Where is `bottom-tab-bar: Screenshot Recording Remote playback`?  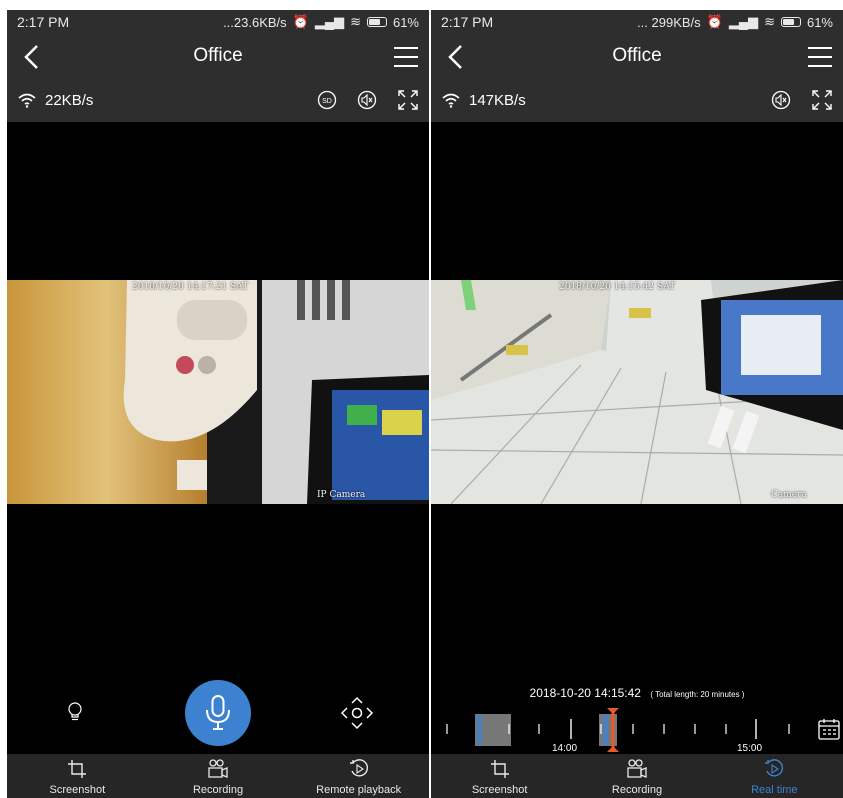
bottom-tab-bar: Screenshot Recording Remote playback is located at coordinates (218, 776).